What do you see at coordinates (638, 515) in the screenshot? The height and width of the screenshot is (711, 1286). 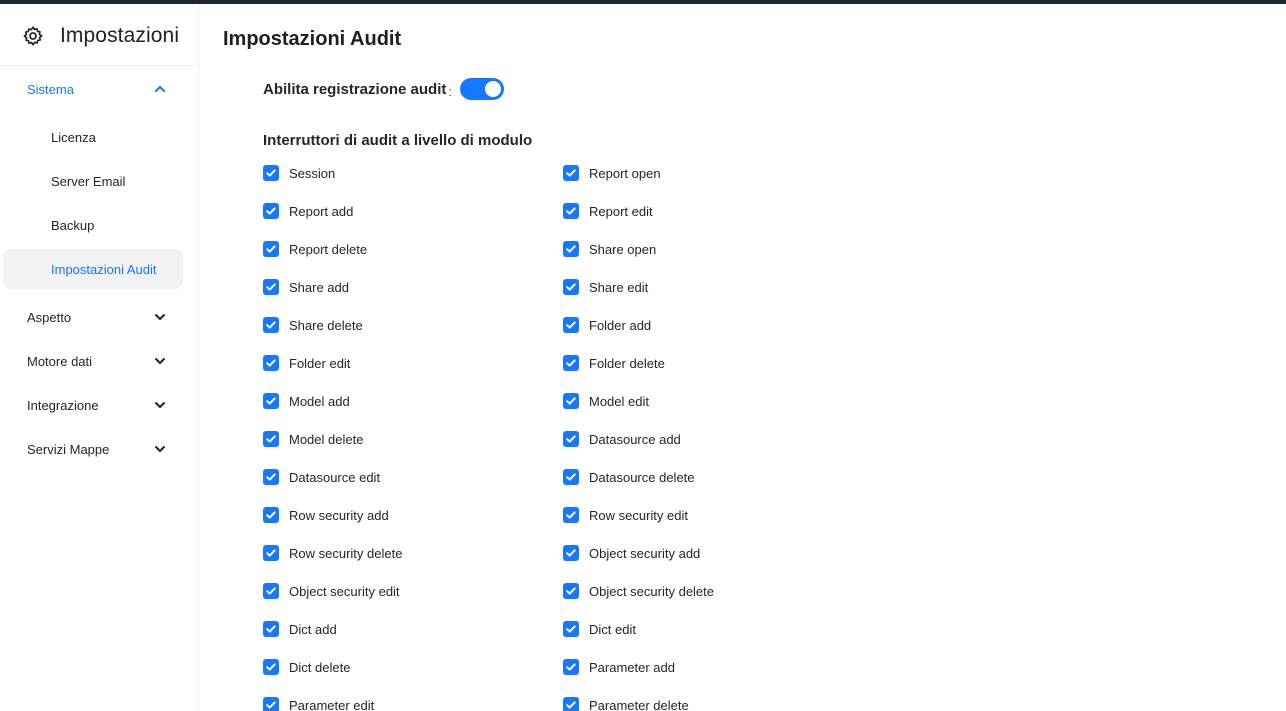 I see `audit-module-label: Row security edit` at bounding box center [638, 515].